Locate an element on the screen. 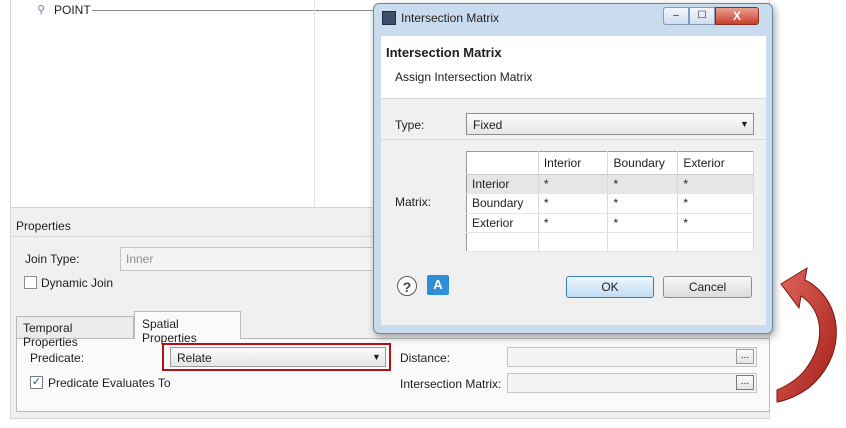 This screenshot has width=846, height=428. matrix-empty-row is located at coordinates (610, 242).